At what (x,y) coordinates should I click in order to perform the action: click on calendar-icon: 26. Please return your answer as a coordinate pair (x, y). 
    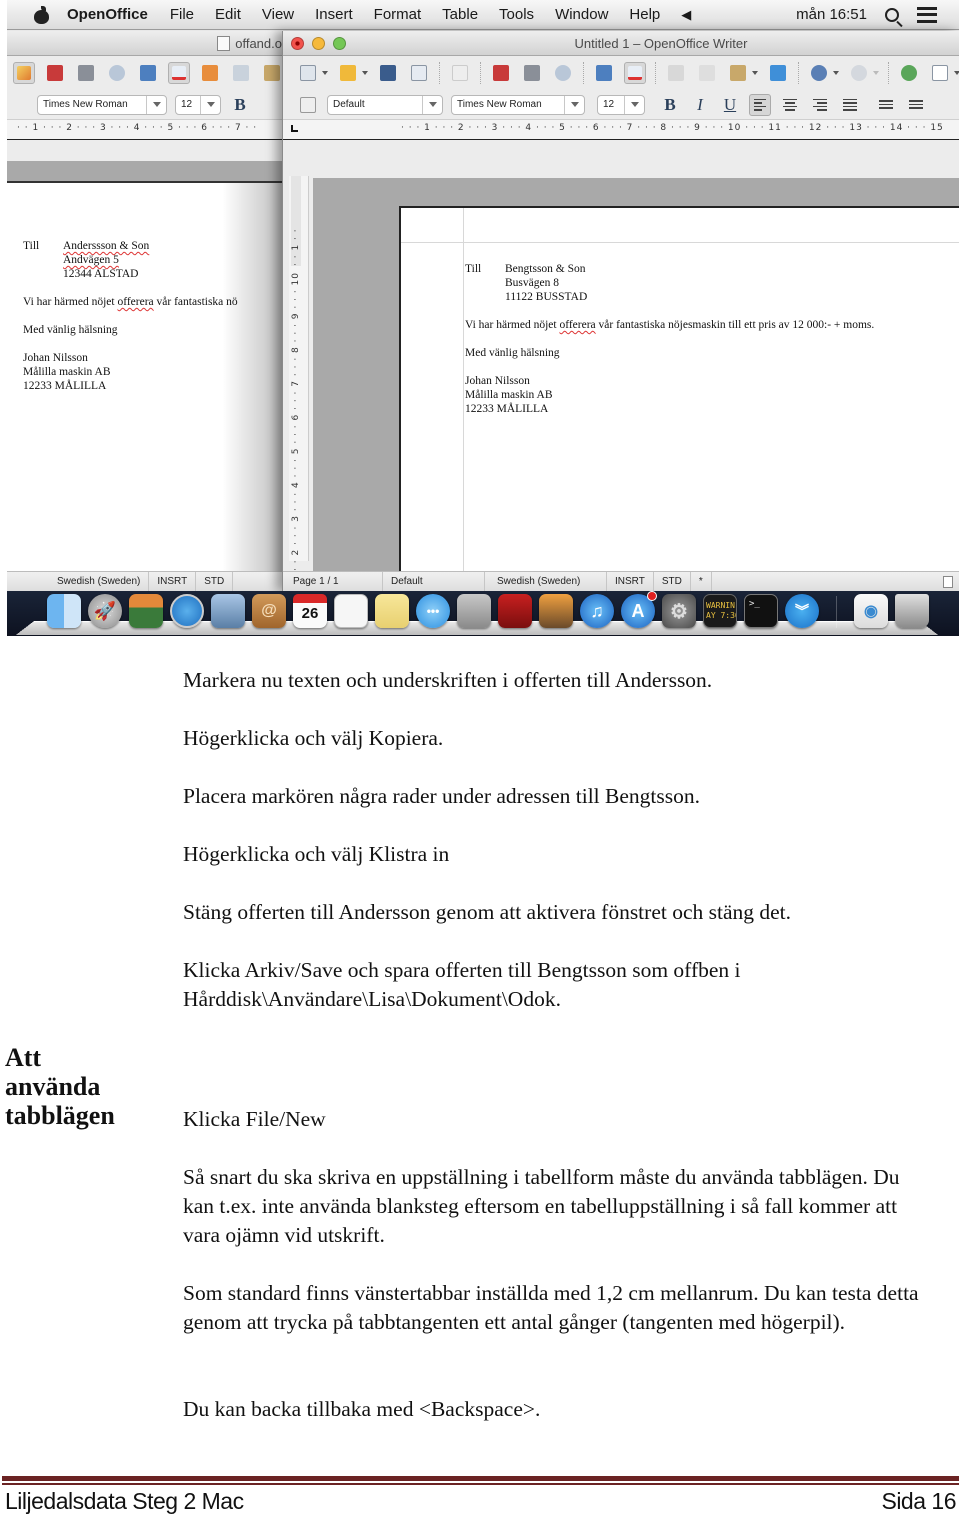
    Looking at the image, I should click on (310, 611).